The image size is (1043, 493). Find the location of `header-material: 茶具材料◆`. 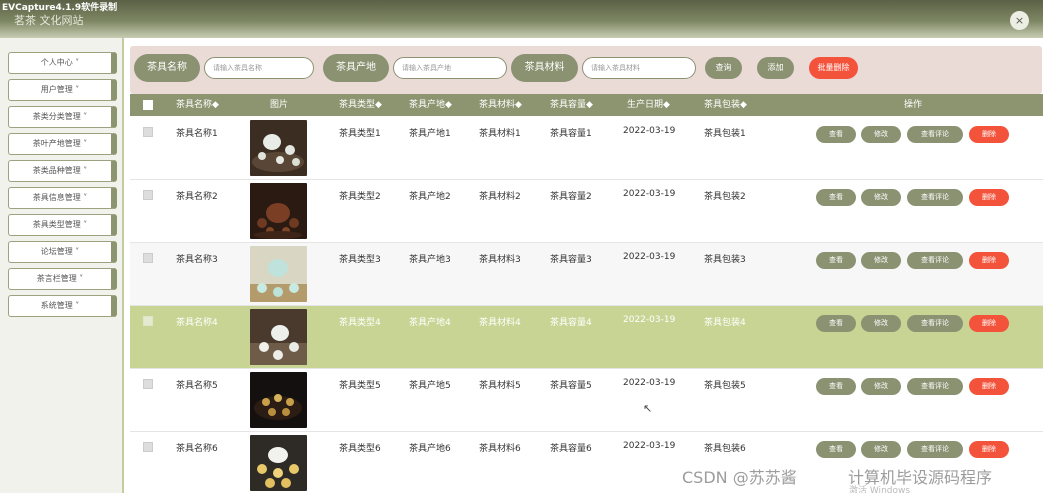

header-material: 茶具材料◆ is located at coordinates (500, 105).